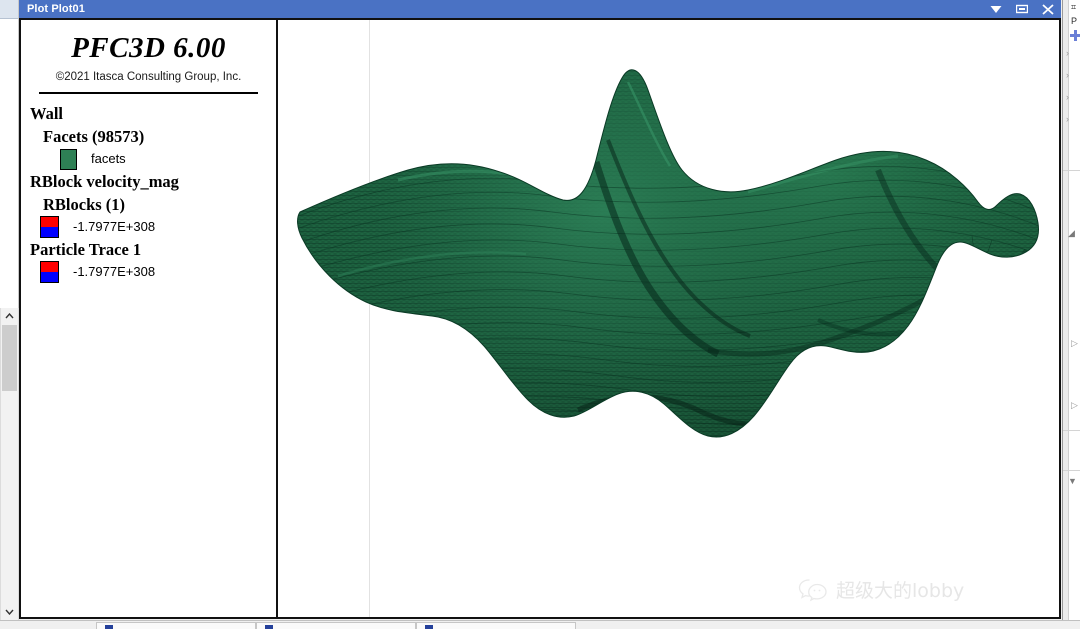 Image resolution: width=1080 pixels, height=629 pixels. What do you see at coordinates (9, 358) in the screenshot?
I see `scrollbar-thumb` at bounding box center [9, 358].